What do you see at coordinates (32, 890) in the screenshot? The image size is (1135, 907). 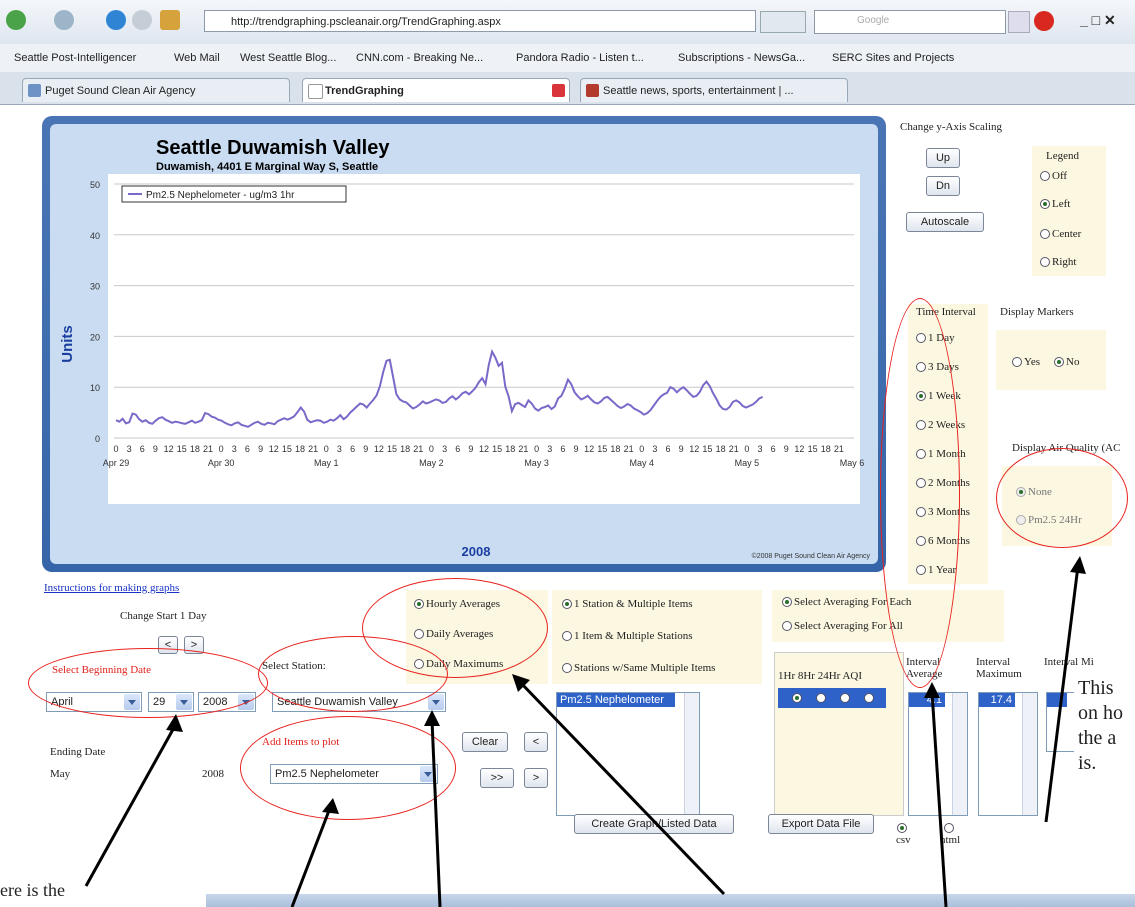 I see `annotation-note-bottom-left: ere is the` at bounding box center [32, 890].